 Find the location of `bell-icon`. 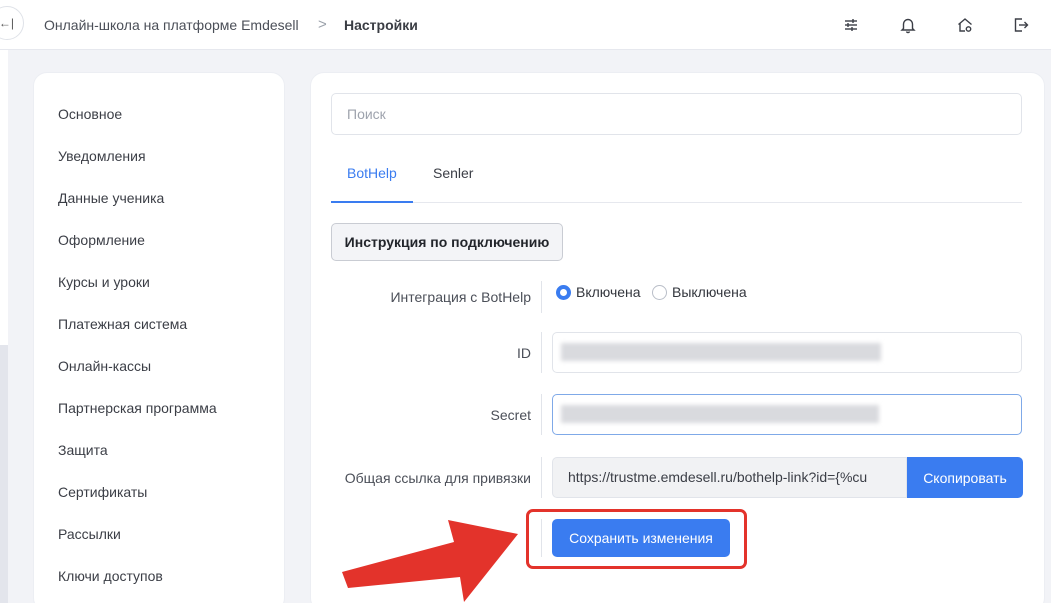

bell-icon is located at coordinates (908, 25).